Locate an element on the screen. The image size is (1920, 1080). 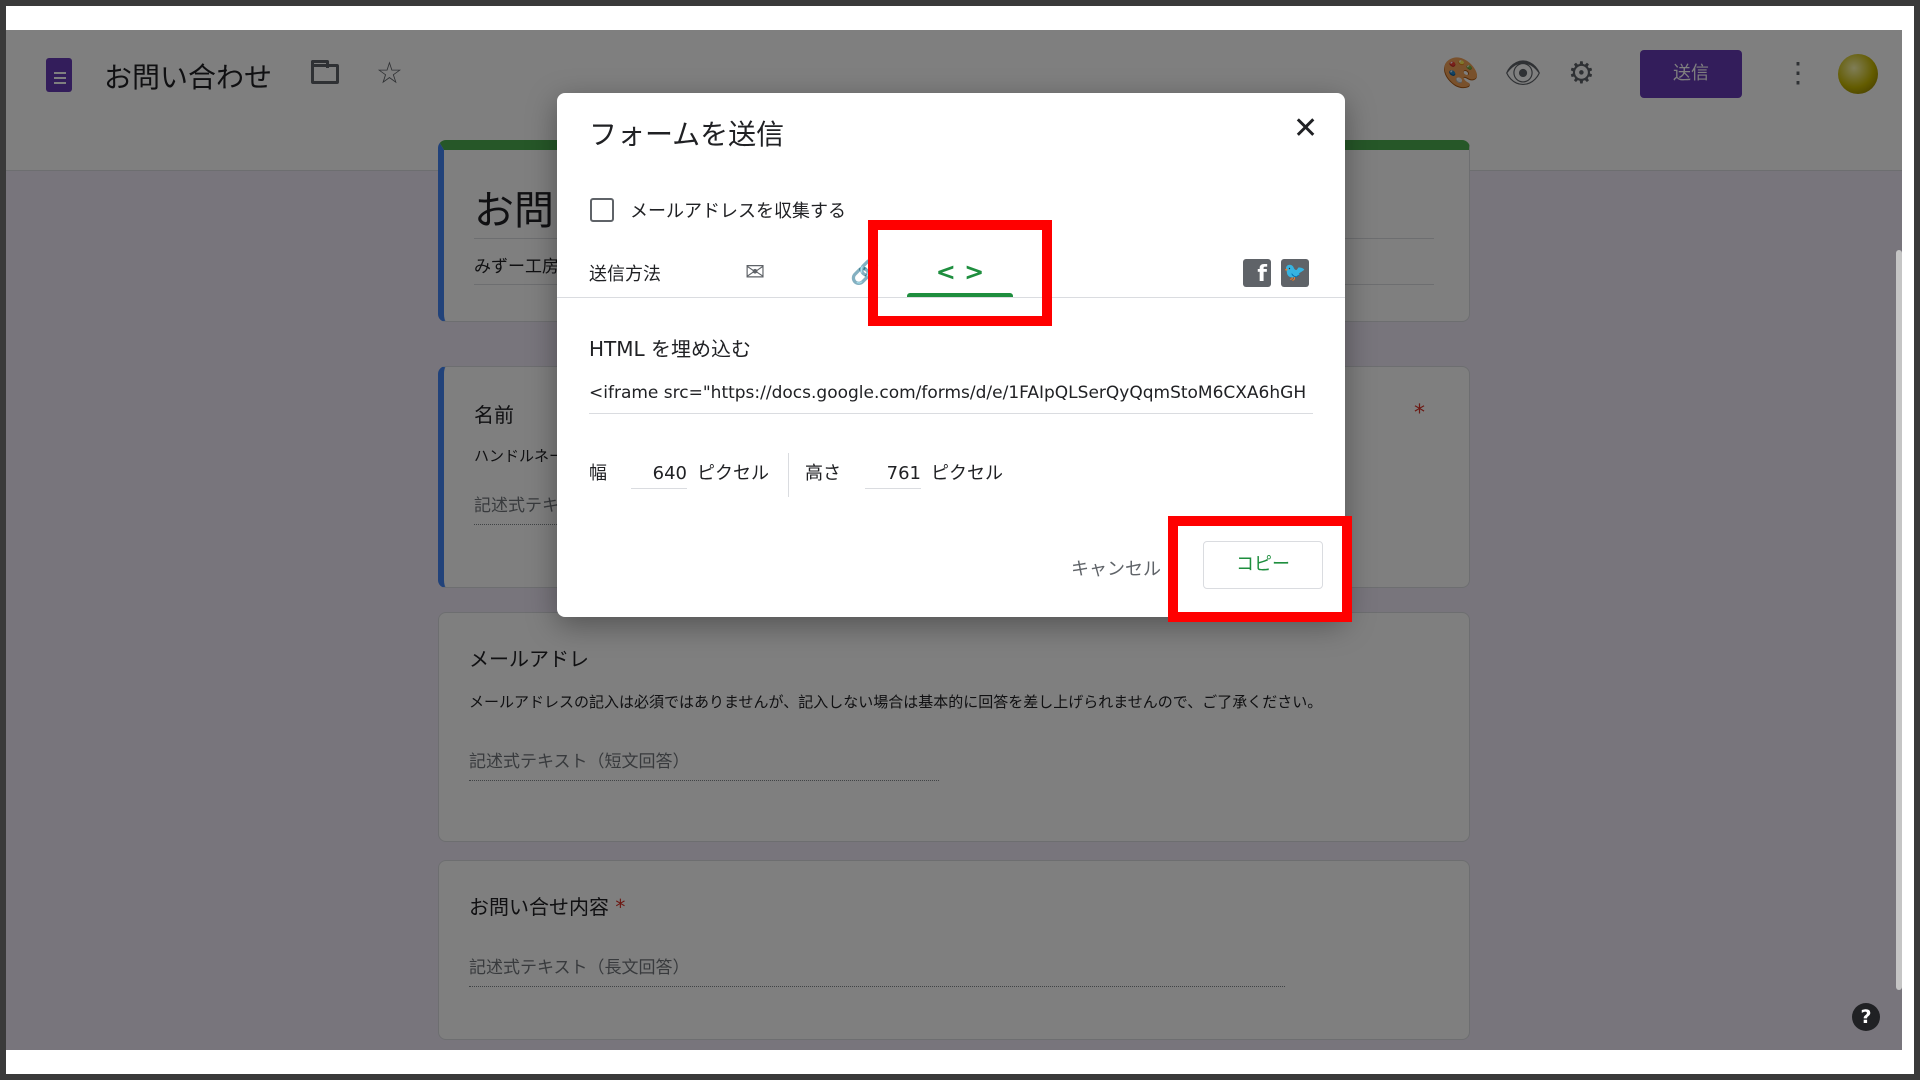
width-row: 幅 640 ピクセル is located at coordinates (679, 474).